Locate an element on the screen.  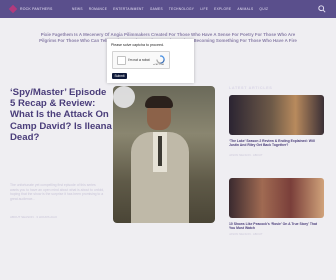
nav-item-explore: EXPLORE is located at coordinates (222, 9).